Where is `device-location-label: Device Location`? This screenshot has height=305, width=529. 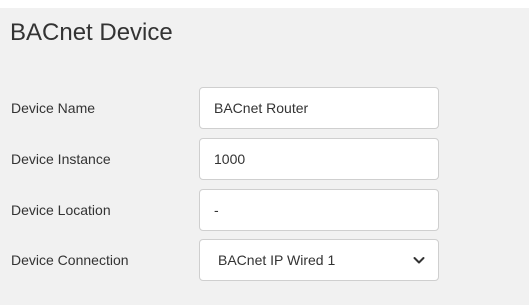
device-location-label: Device Location is located at coordinates (61, 210).